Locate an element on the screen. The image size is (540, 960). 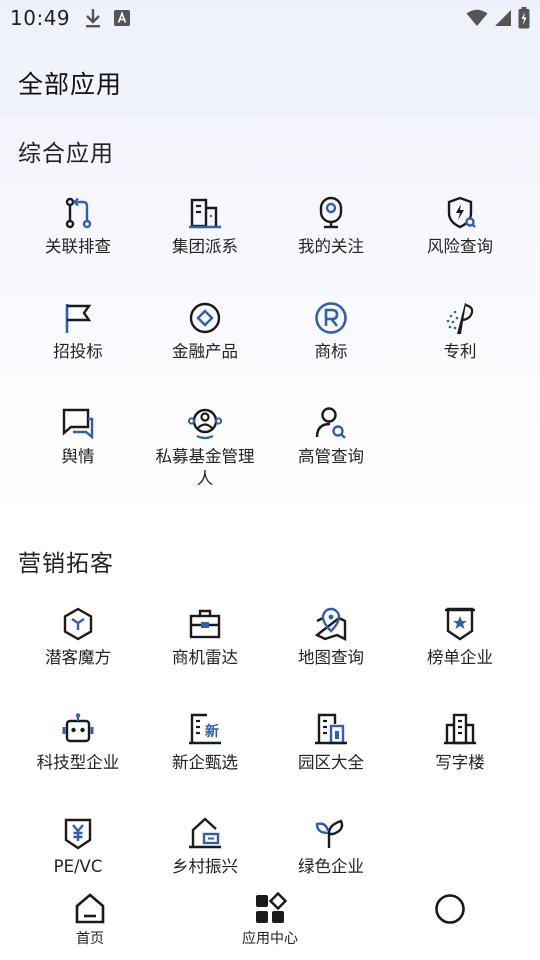
status-time: 10:49 is located at coordinates (40, 18).